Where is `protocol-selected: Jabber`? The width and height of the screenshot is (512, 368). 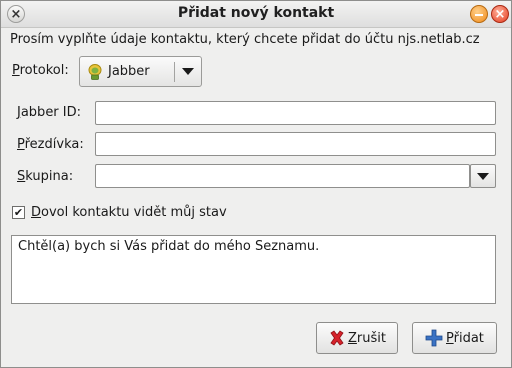
protocol-selected: Jabber is located at coordinates (129, 71).